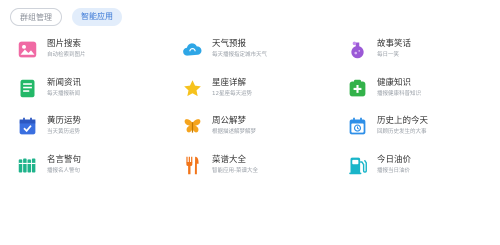 Image resolution: width=500 pixels, height=245 pixels. I want to click on app-oil-price: 今日油价 播报当日油价, so click(379, 166).